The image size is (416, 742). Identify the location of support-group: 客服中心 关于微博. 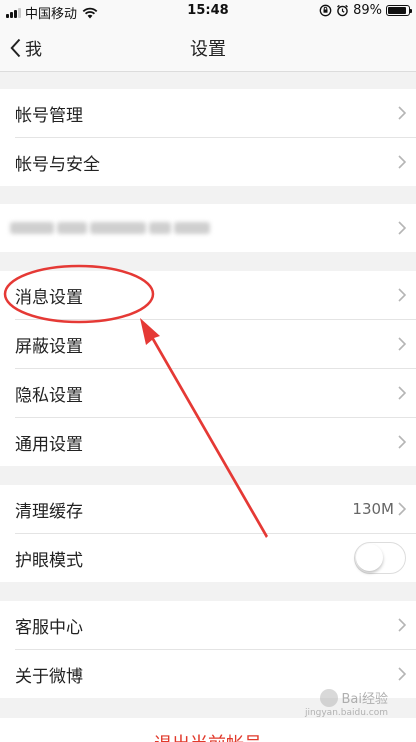
(208, 649).